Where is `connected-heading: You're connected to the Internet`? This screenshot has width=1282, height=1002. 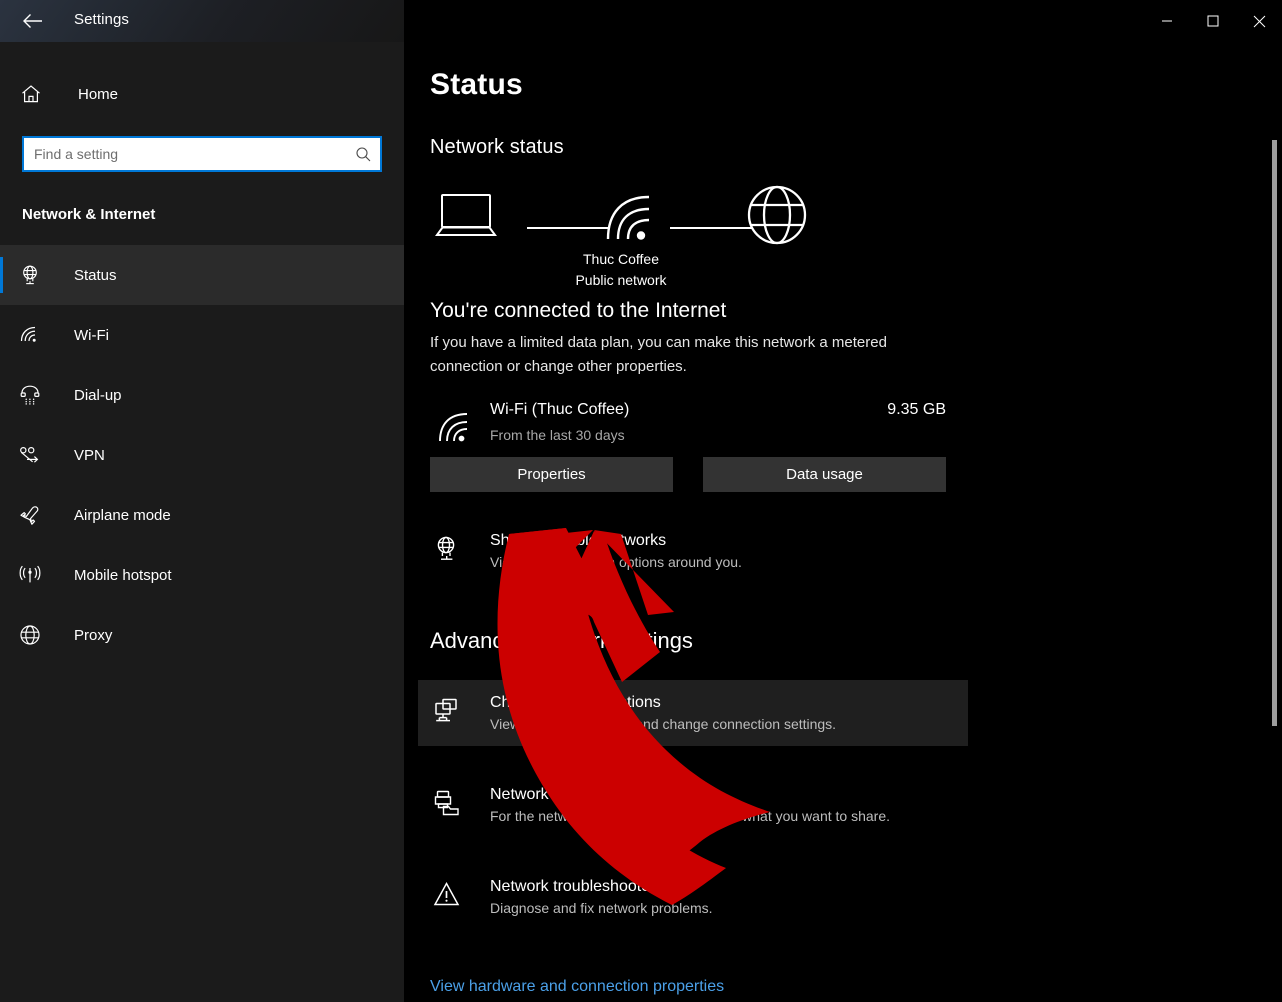 connected-heading: You're connected to the Internet is located at coordinates (578, 310).